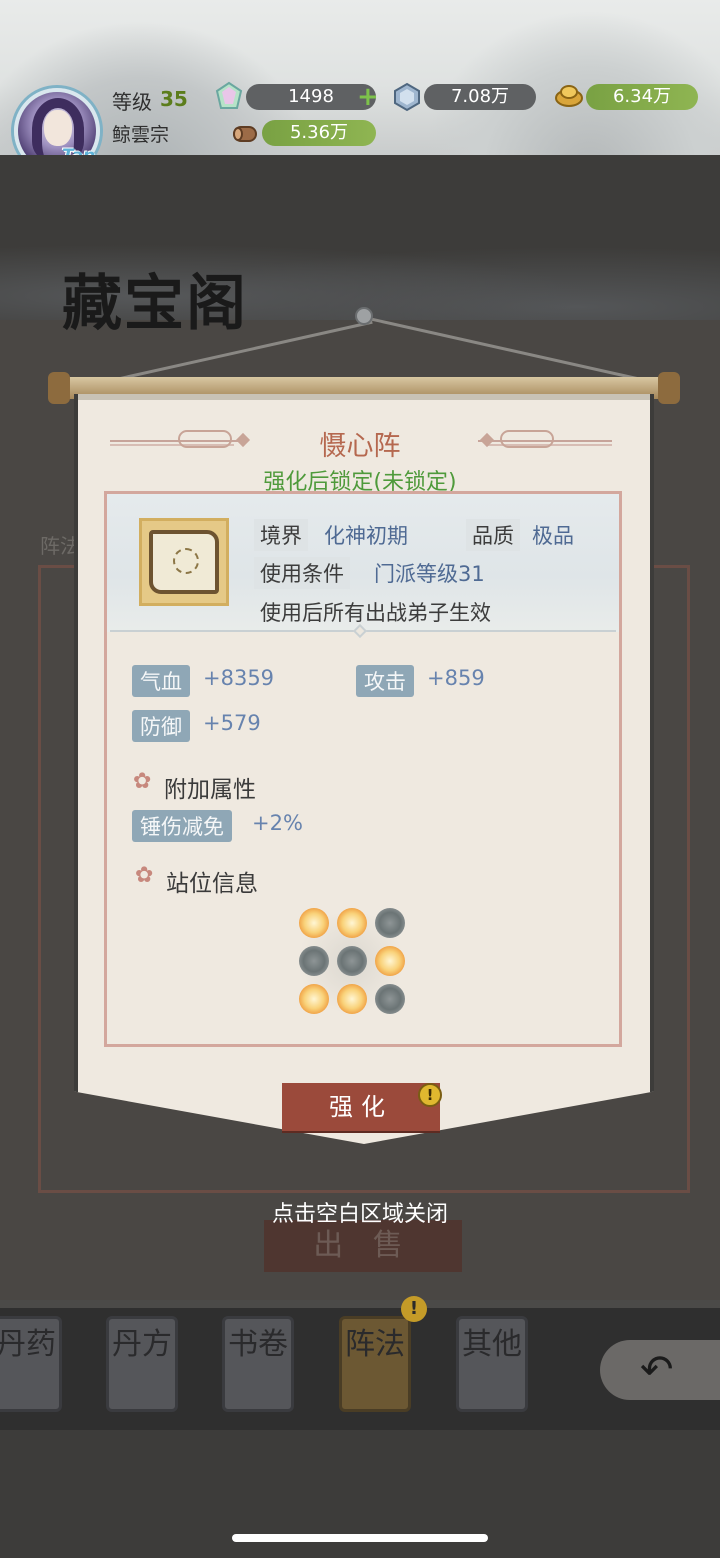 The image size is (720, 1558). Describe the element at coordinates (155, 304) in the screenshot. I see `shop-title: 藏宝阁` at that location.